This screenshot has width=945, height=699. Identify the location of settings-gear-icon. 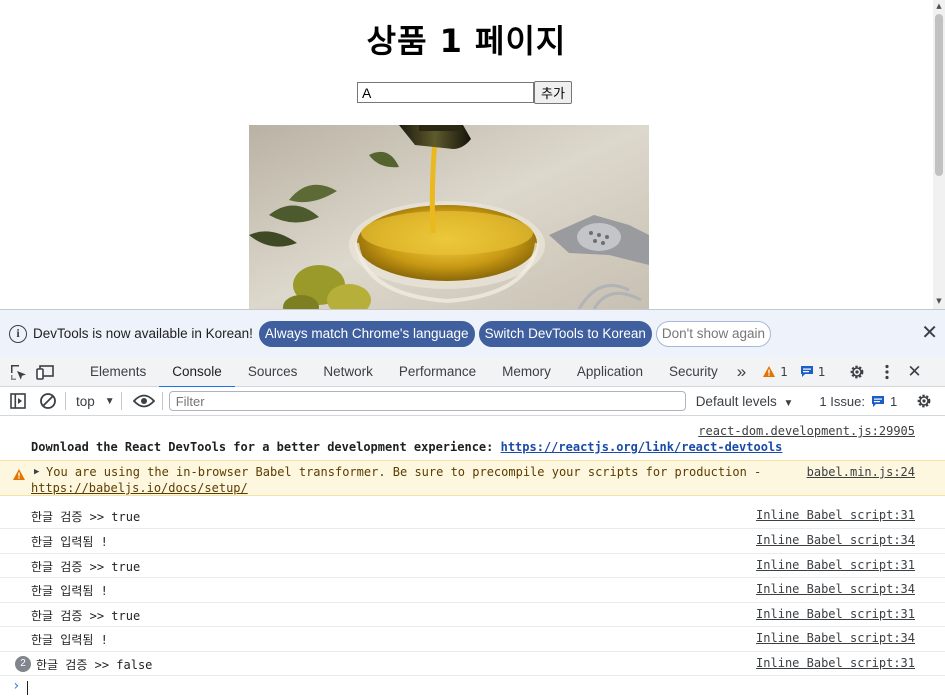
(857, 372).